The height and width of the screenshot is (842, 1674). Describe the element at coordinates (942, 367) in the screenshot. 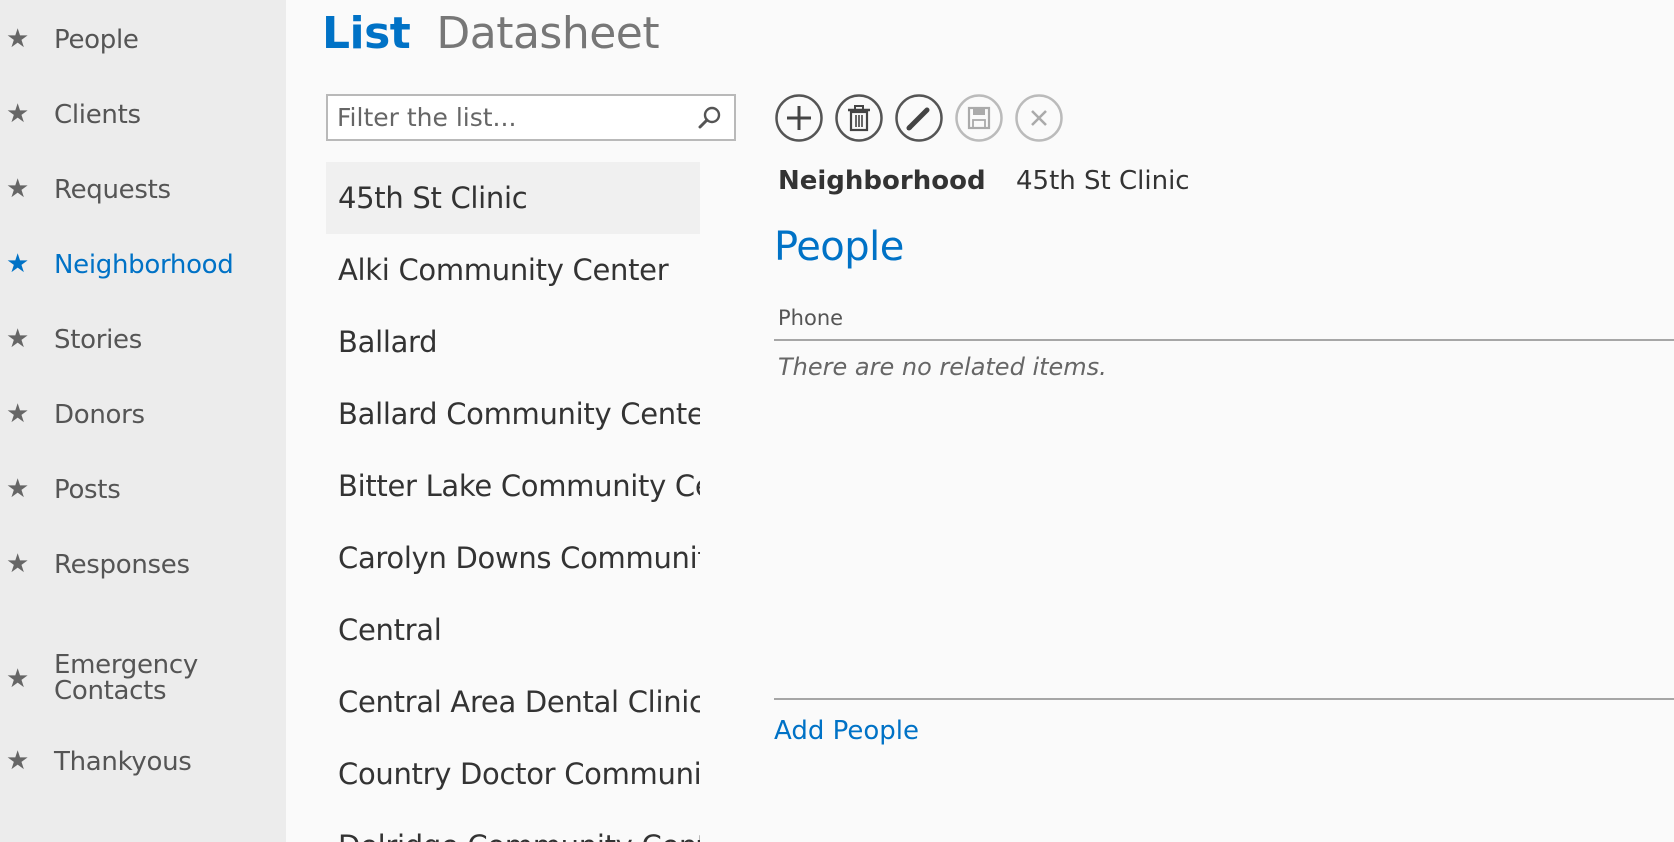

I see `empty-message: There are no related items.` at that location.